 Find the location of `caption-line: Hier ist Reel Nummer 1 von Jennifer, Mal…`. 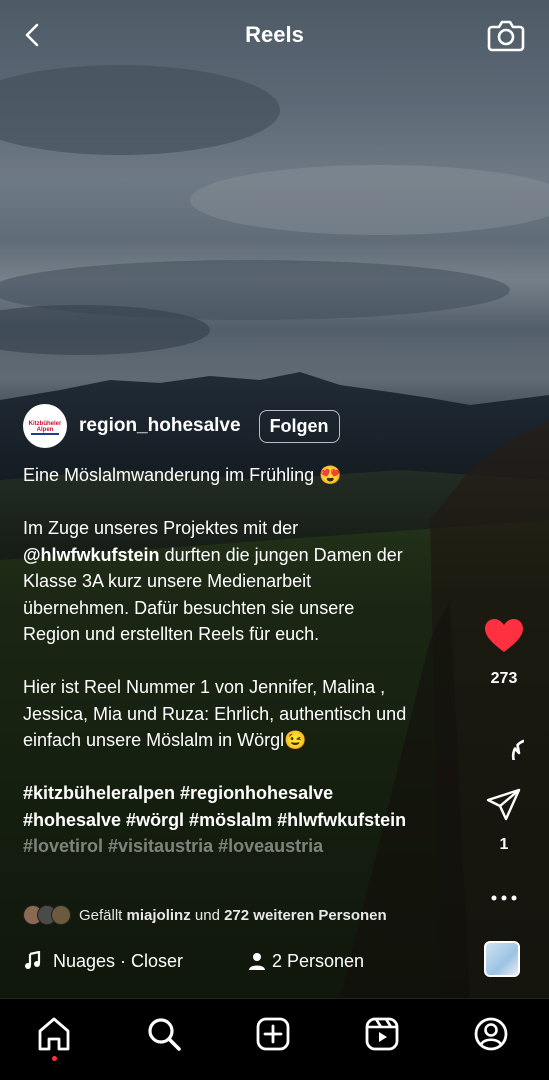

caption-line: Hier ist Reel Nummer 1 von Jennifer, Mal… is located at coordinates (204, 687).